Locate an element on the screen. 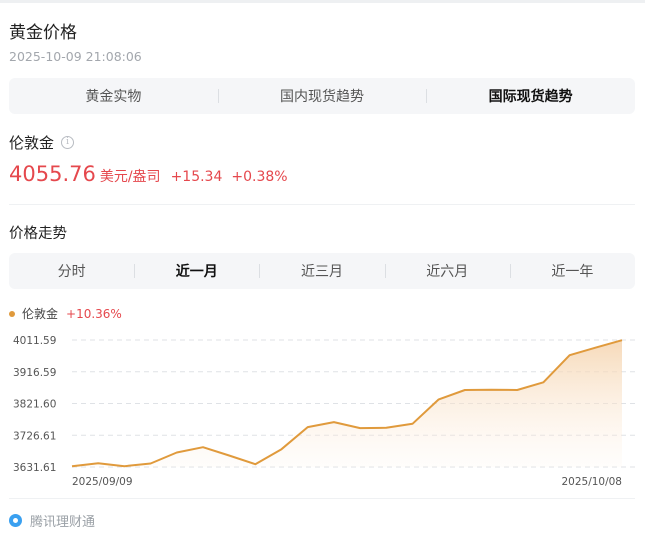 This screenshot has width=645, height=540. tab-physical-gold: 黄金实物 is located at coordinates (113, 96).